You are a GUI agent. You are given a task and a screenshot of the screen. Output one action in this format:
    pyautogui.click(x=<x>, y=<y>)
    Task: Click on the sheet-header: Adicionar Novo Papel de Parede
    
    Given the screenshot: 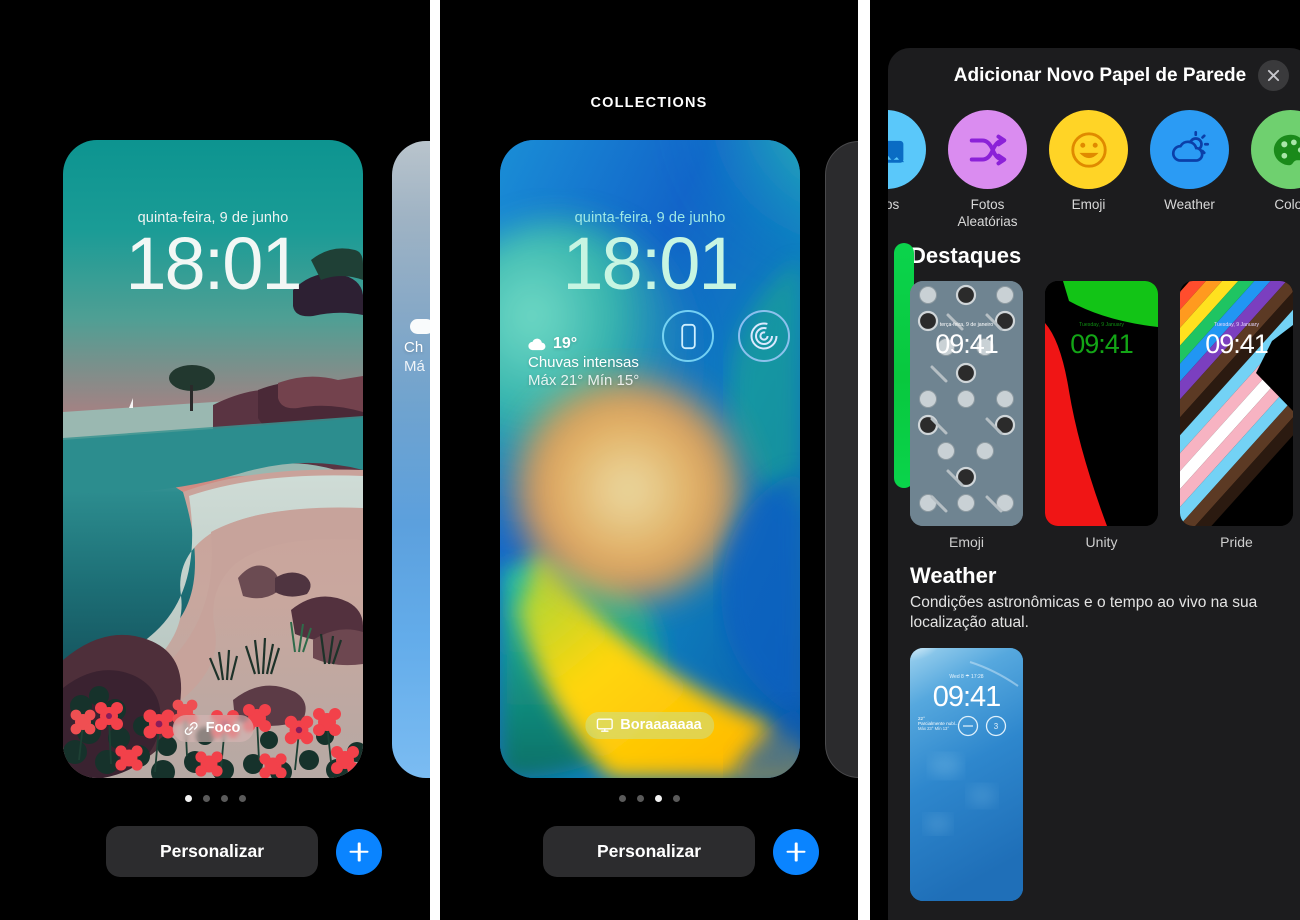 What is the action you would take?
    pyautogui.click(x=1094, y=76)
    